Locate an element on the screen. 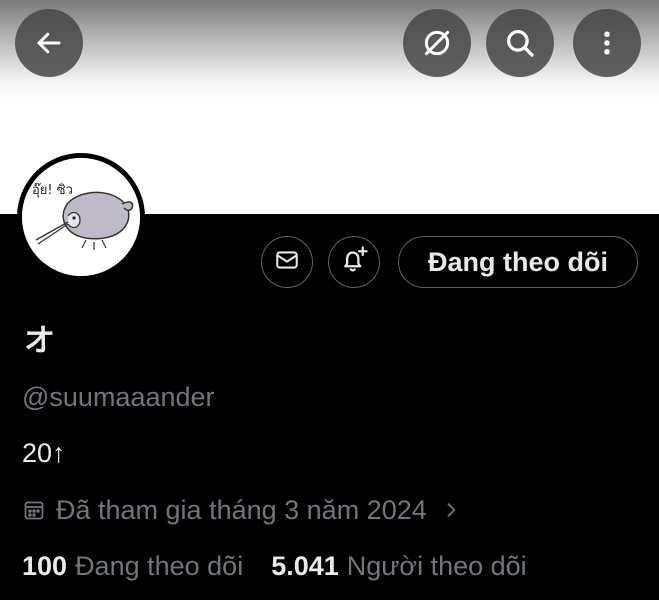 This screenshot has height=600, width=659. avatar-image: อุ๊ย! ซิว is located at coordinates (81, 217).